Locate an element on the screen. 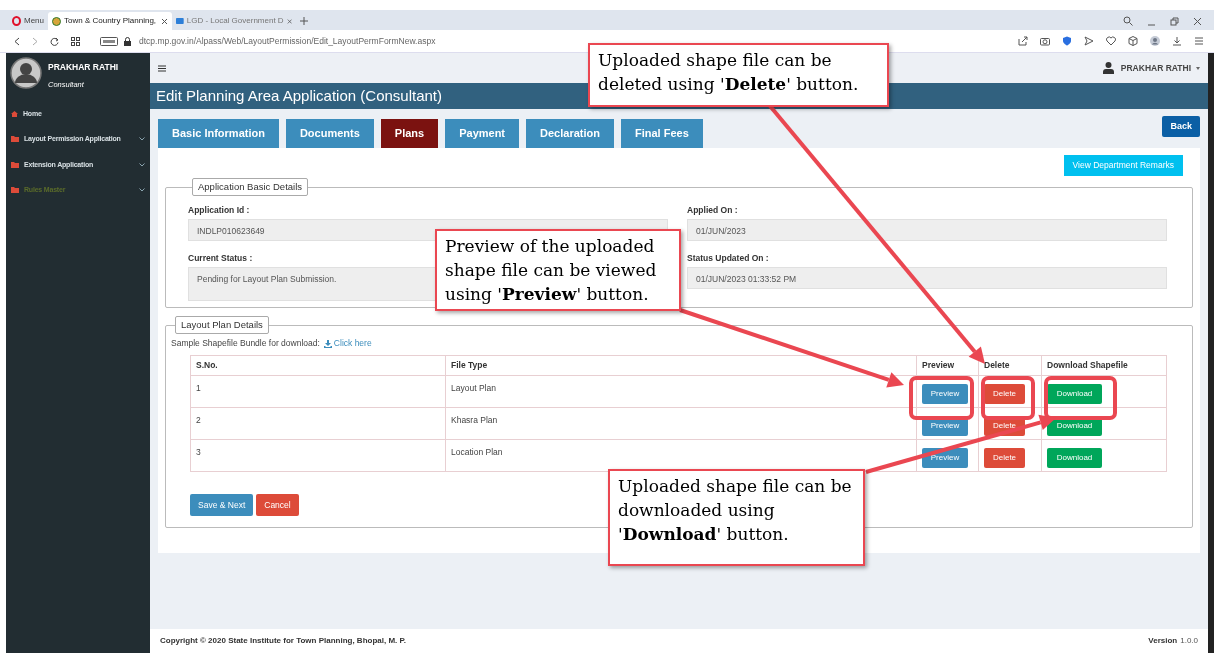  new-tab-icon is located at coordinates (304, 21).